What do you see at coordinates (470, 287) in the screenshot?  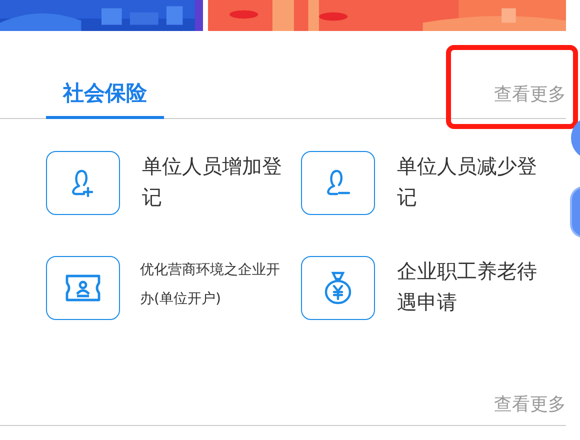 I see `service-link: 企业职工养老待遇申请` at bounding box center [470, 287].